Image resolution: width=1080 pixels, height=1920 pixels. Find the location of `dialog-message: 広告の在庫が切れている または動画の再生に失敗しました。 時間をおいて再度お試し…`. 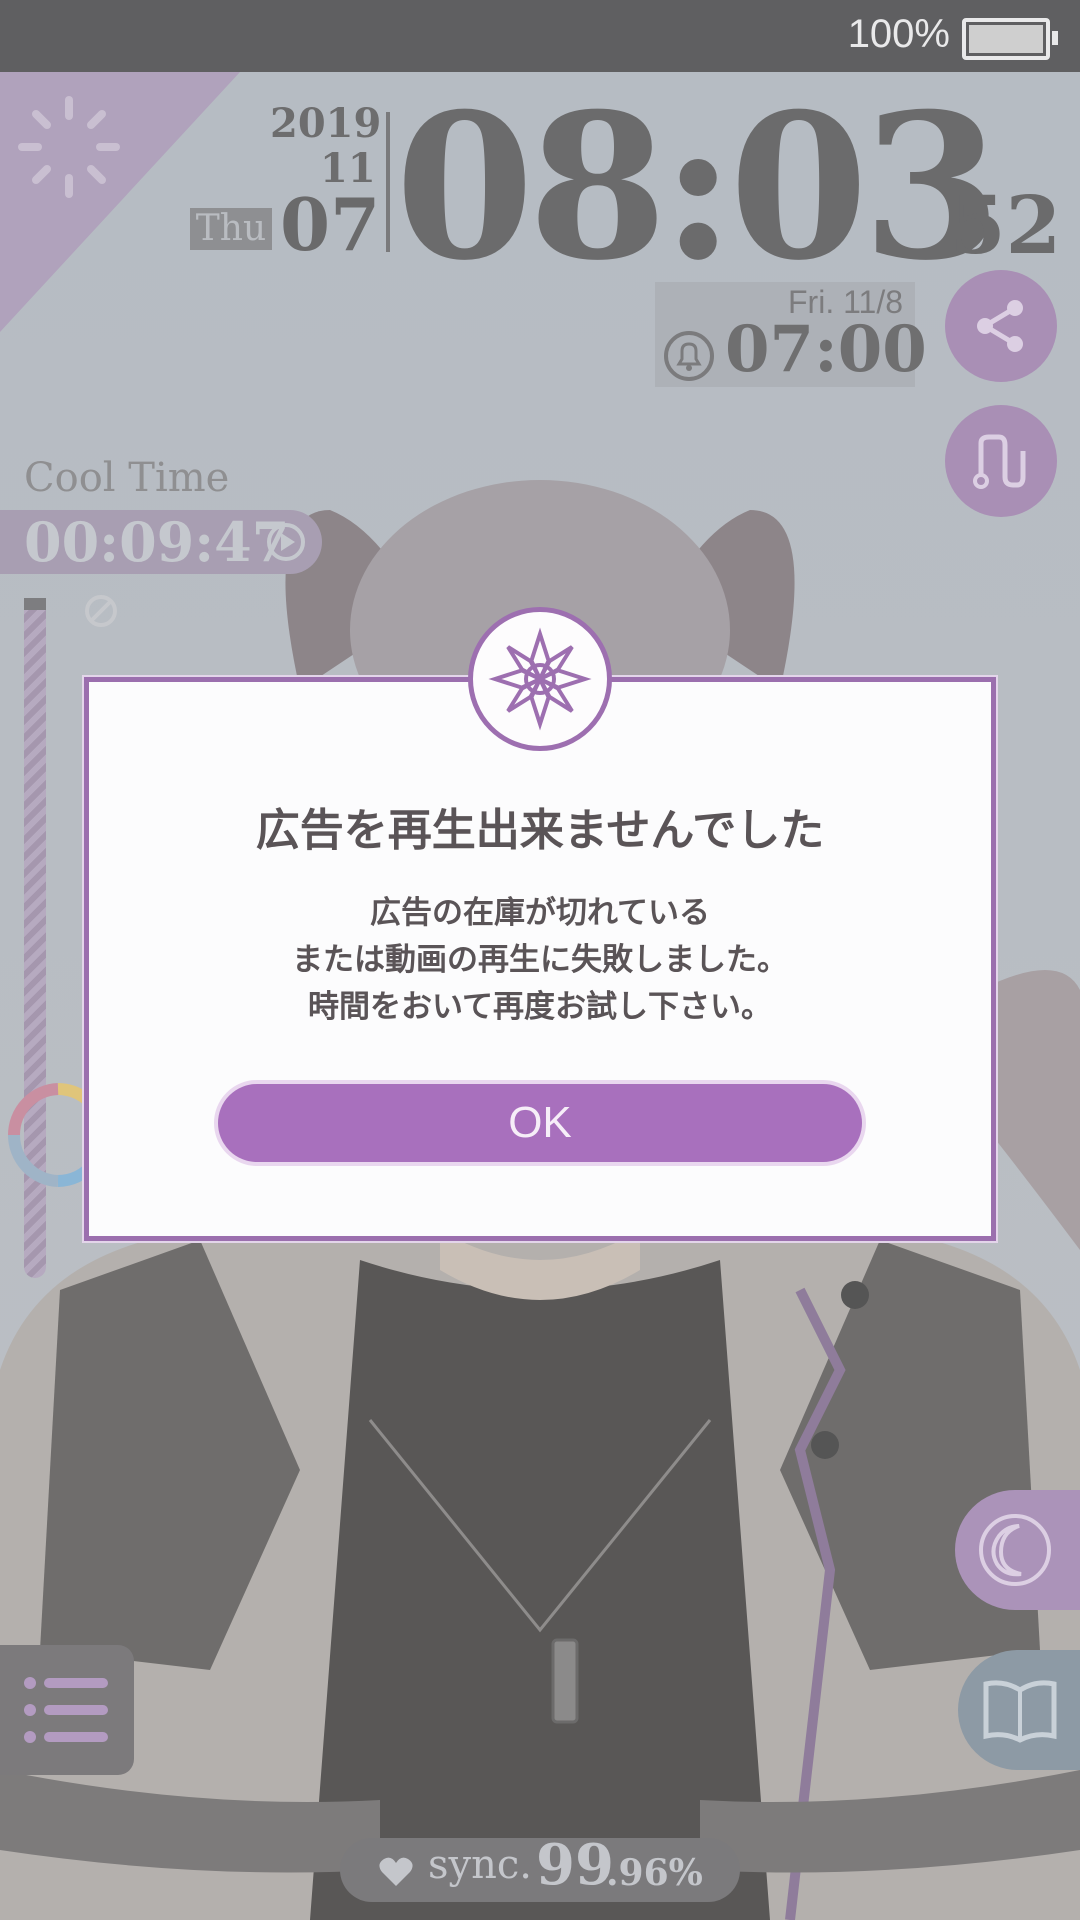

dialog-message: 広告の在庫が切れている または動画の再生に失敗しました。 時間をおいて再度お試し… is located at coordinates (540, 960).